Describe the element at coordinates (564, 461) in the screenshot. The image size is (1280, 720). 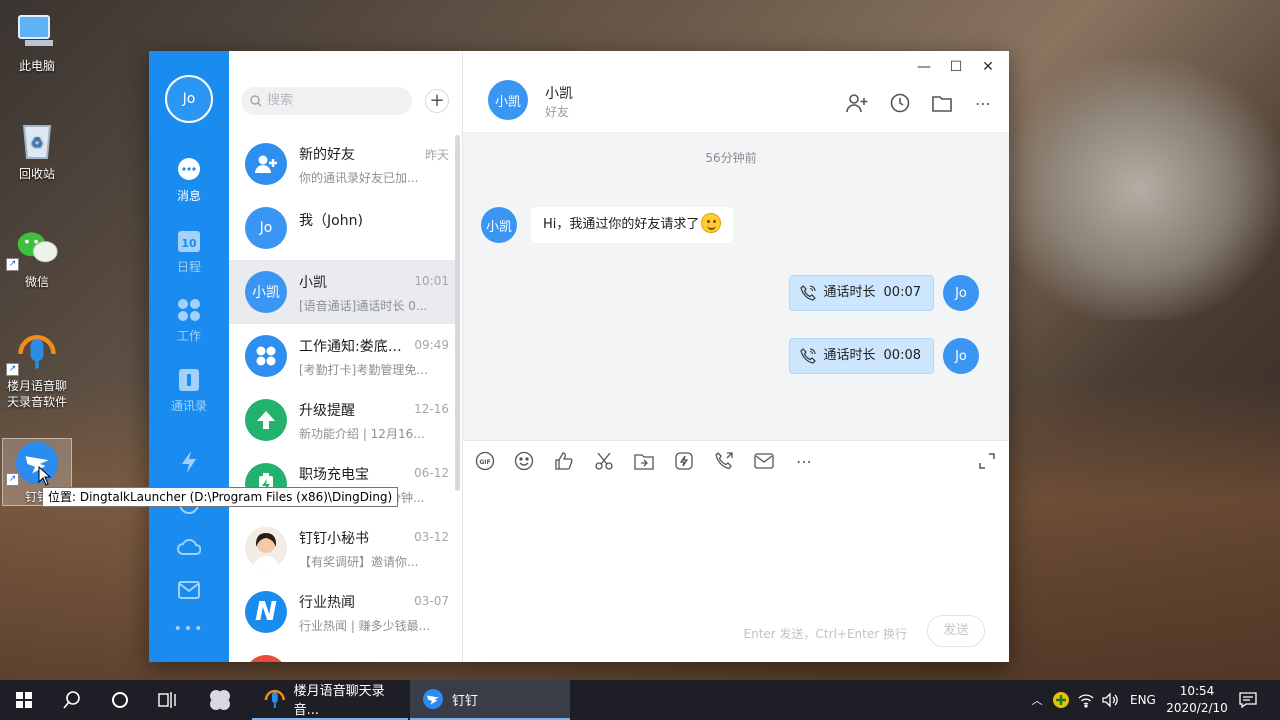
I see `thumbs-up-icon` at that location.